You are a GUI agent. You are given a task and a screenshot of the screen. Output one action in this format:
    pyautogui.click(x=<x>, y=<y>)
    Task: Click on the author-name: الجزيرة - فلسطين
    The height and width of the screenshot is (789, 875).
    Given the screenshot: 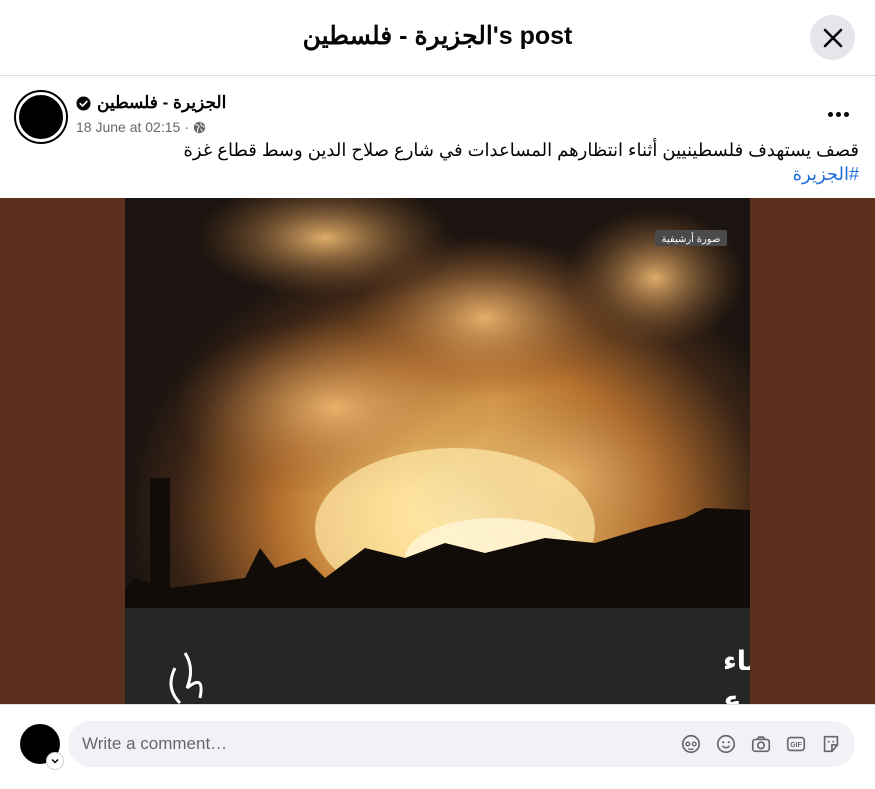 What is the action you would take?
    pyautogui.click(x=161, y=103)
    